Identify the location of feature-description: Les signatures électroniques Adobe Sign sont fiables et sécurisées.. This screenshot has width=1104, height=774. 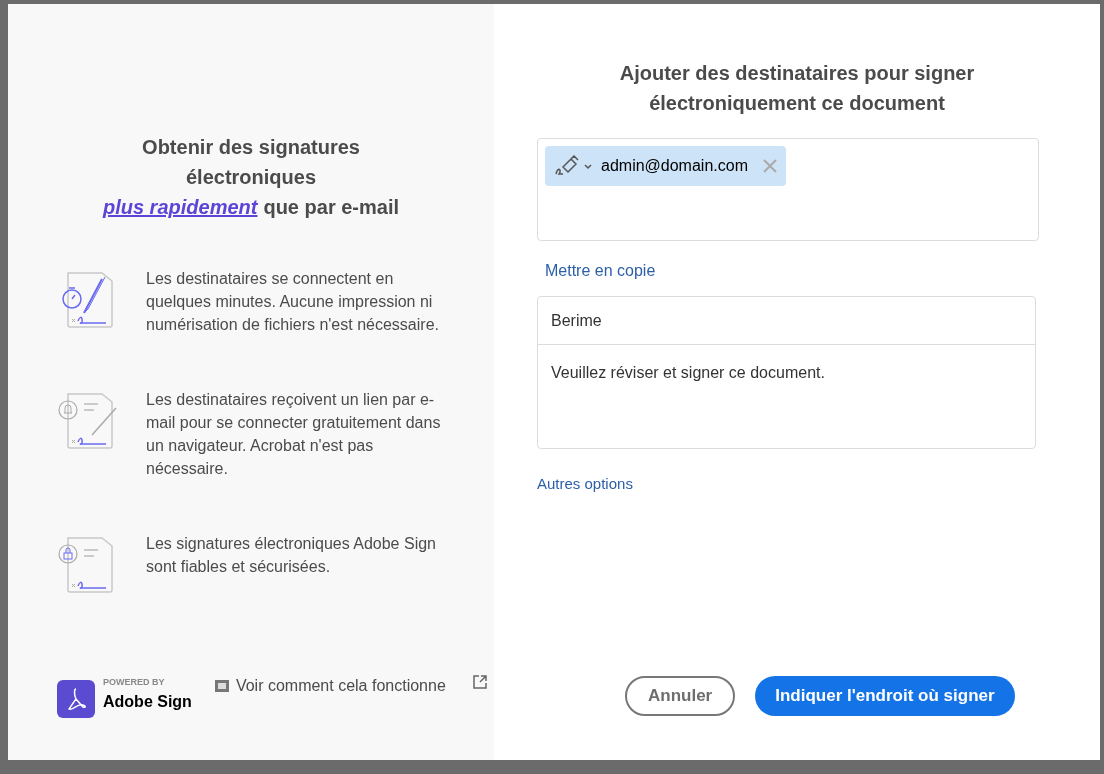
(291, 555).